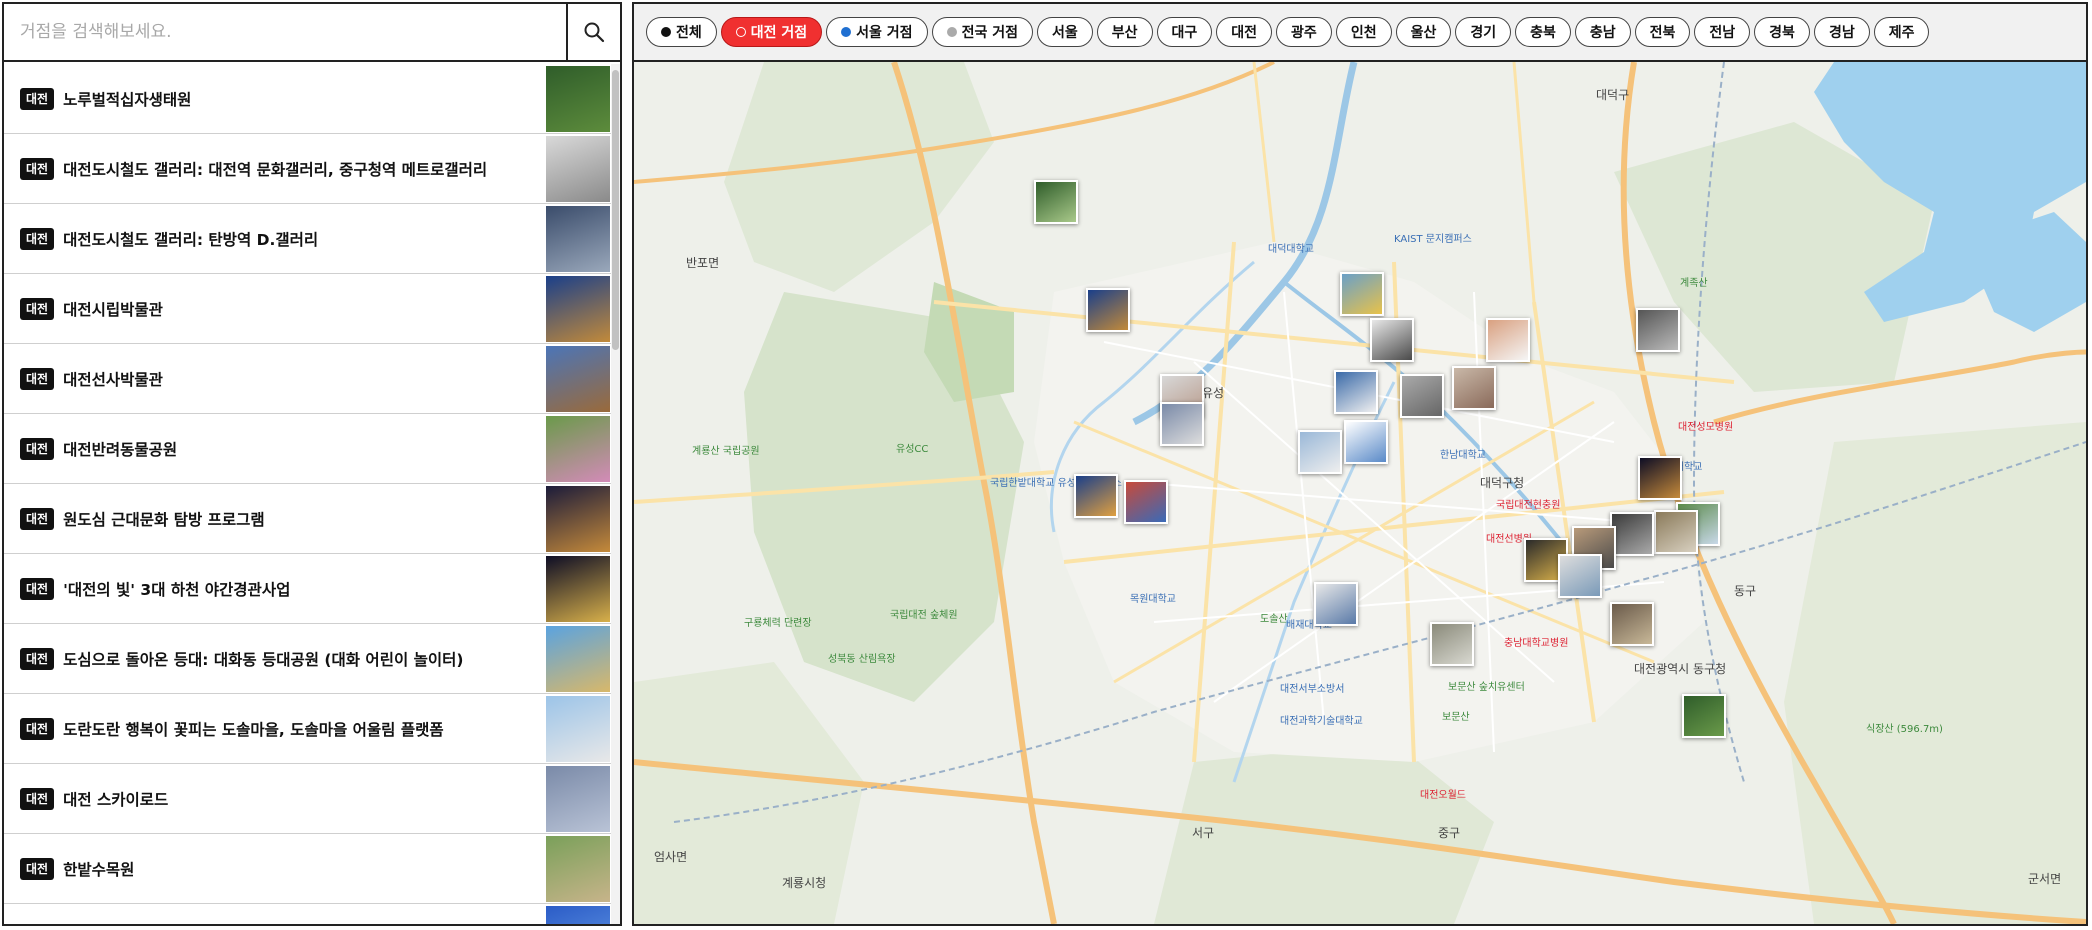 The height and width of the screenshot is (930, 2092). I want to click on filter-chip: 서울, so click(1064, 32).